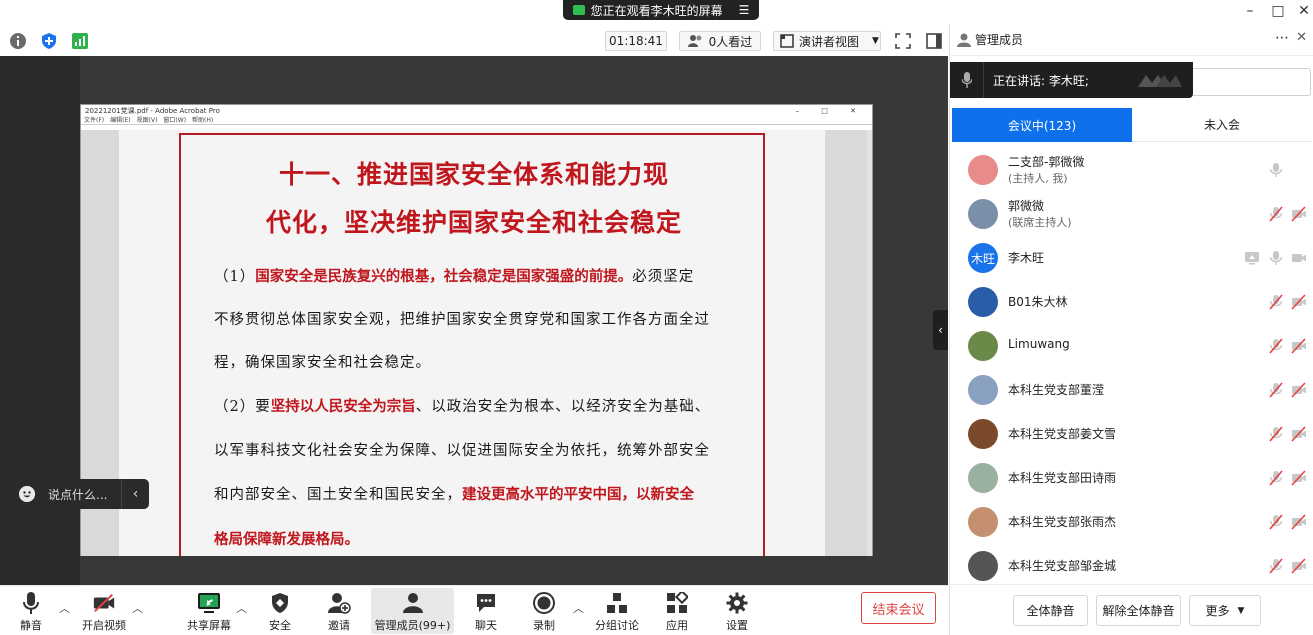  Describe the element at coordinates (280, 611) in the screenshot. I see `security-button: 安全` at that location.